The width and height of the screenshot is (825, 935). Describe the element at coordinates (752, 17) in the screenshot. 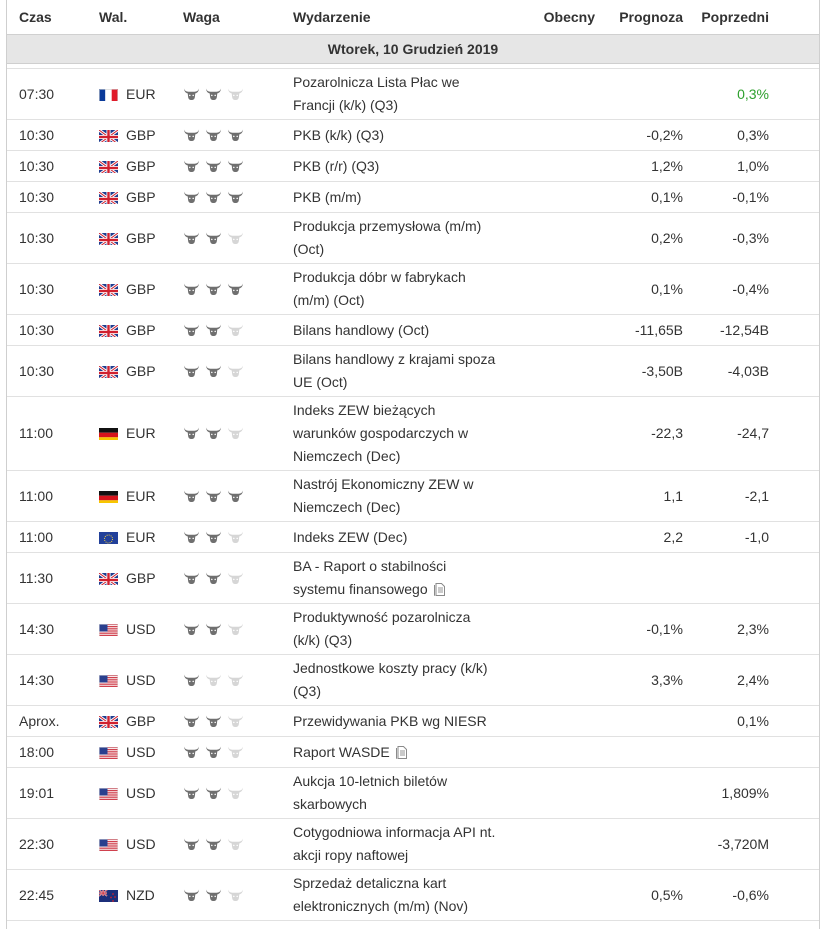

I see `column-header-previous: Poprzedni` at that location.